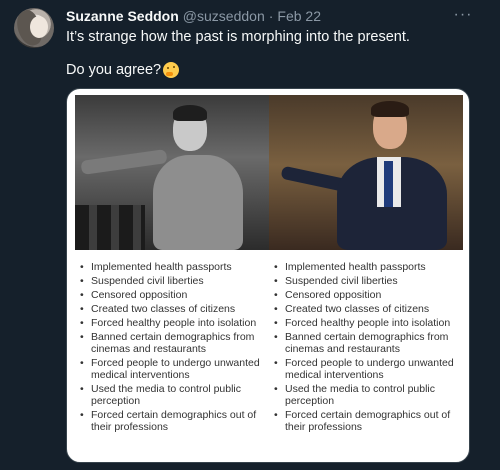  I want to click on more-options-icon: ···, so click(463, 15).